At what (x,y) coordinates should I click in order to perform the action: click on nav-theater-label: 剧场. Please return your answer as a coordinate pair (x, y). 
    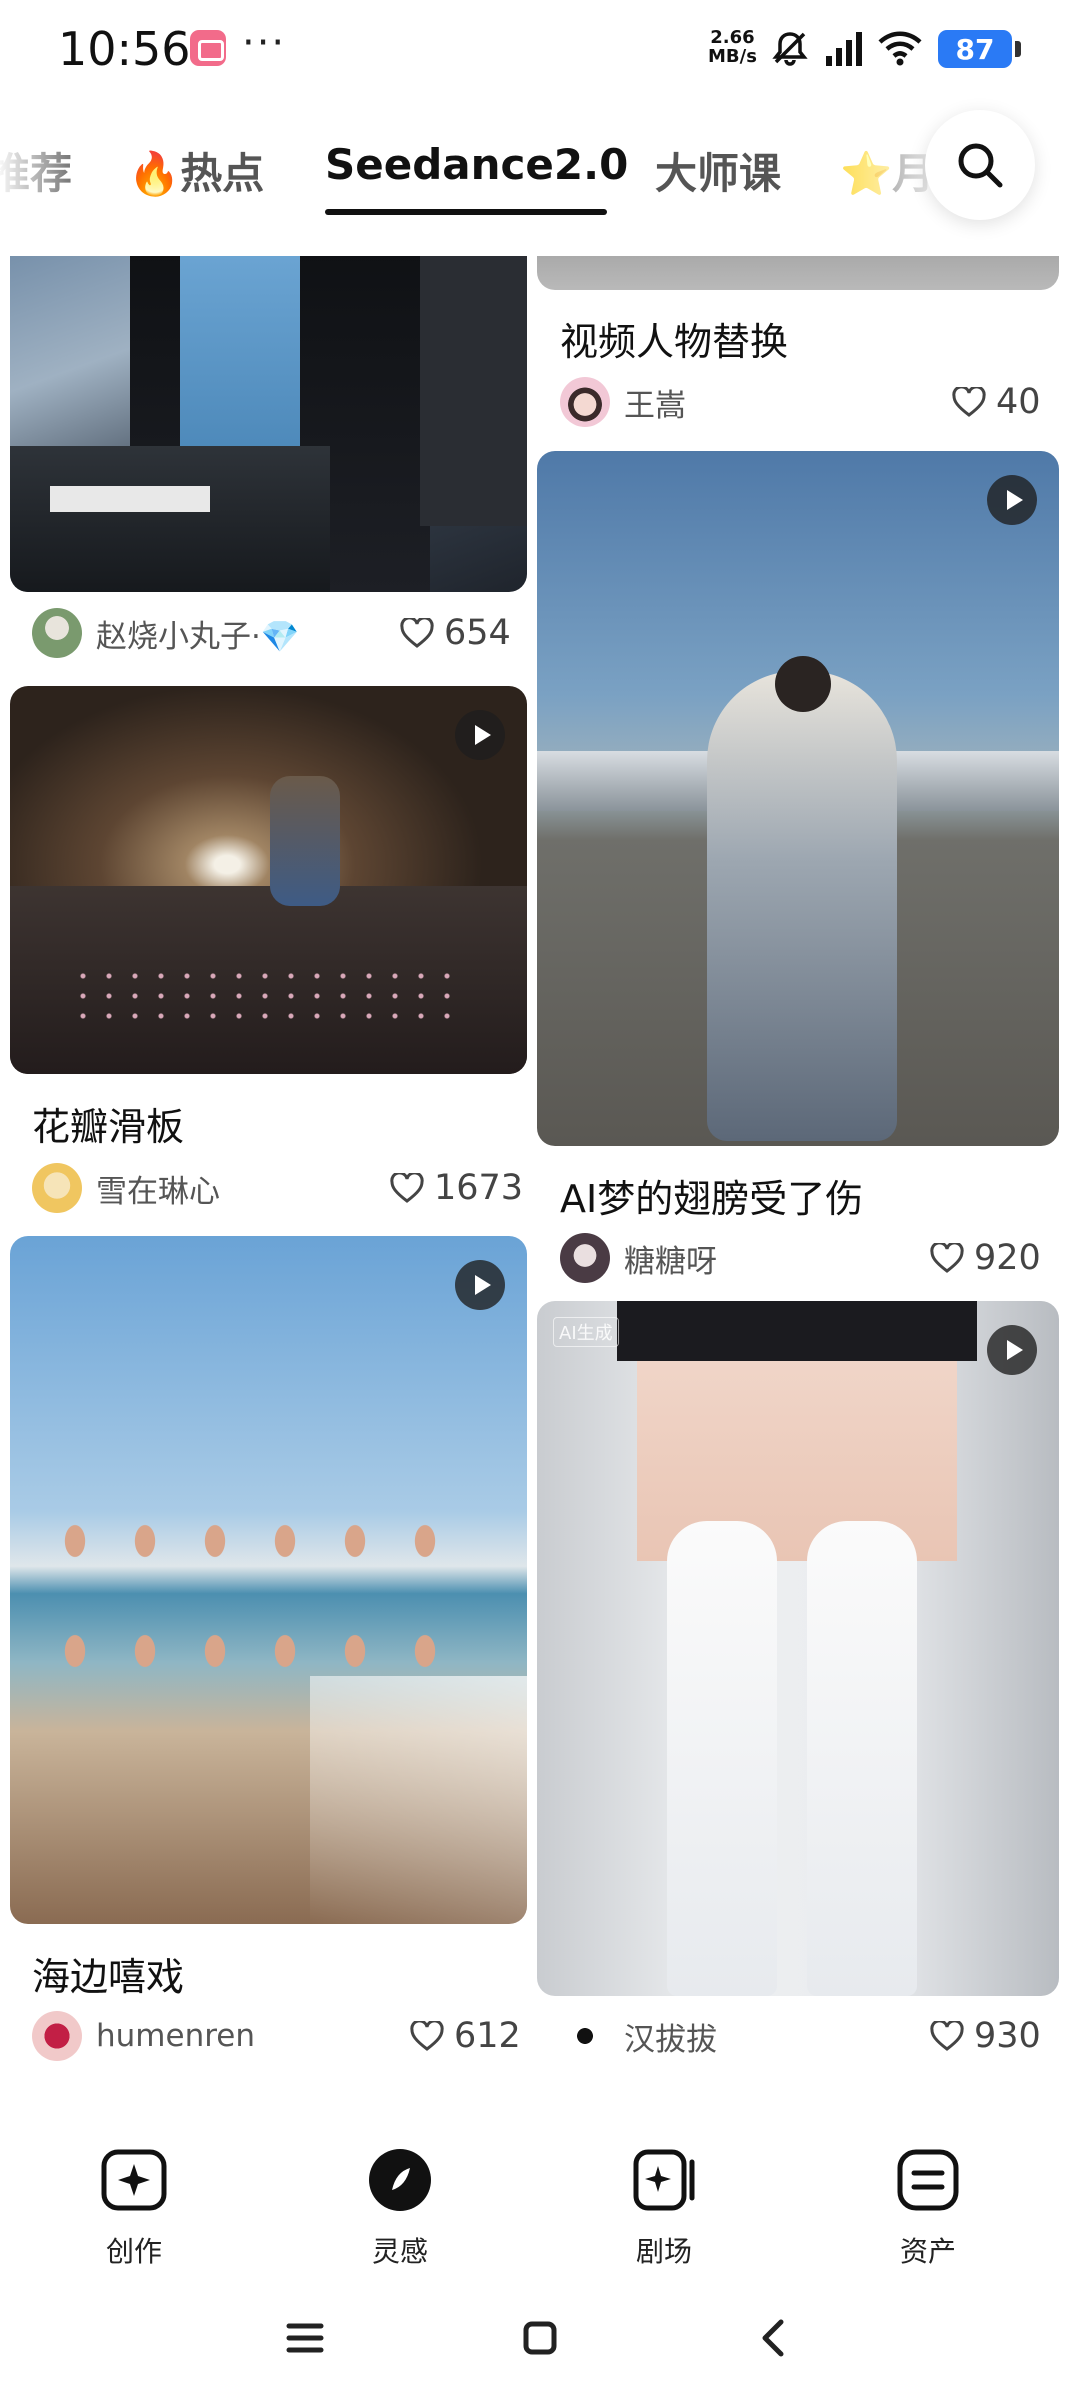
    Looking at the image, I should click on (663, 2251).